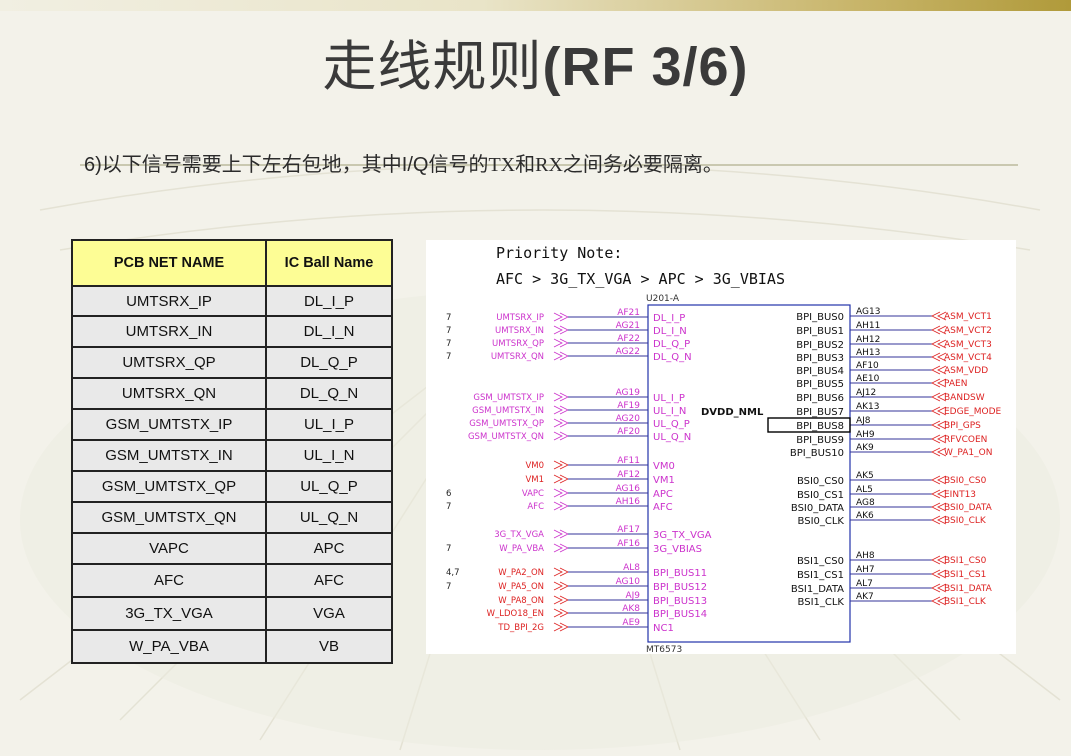 This screenshot has width=1071, height=756. Describe the element at coordinates (453, 573) in the screenshot. I see `page-ref-label: 4,7` at that location.